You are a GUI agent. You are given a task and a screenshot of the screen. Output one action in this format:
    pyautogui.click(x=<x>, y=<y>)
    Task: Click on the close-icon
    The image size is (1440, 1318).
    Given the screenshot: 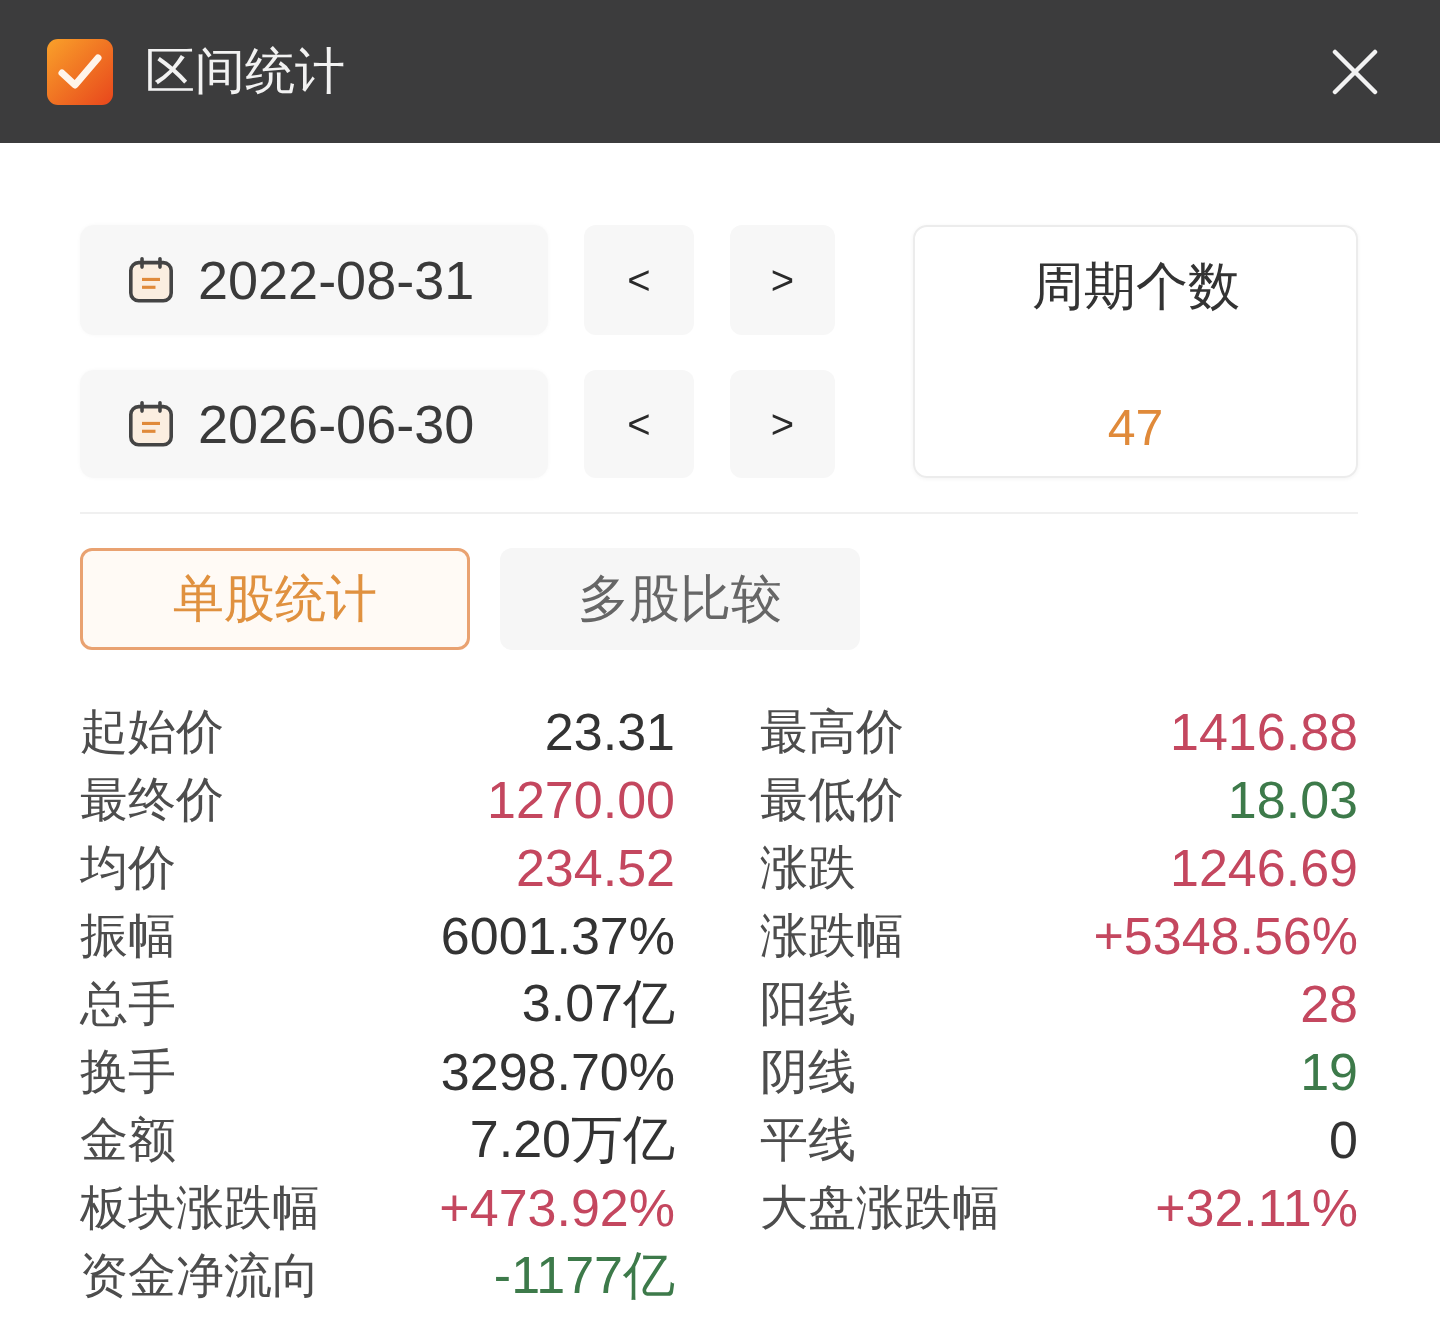 What is the action you would take?
    pyautogui.click(x=1355, y=71)
    